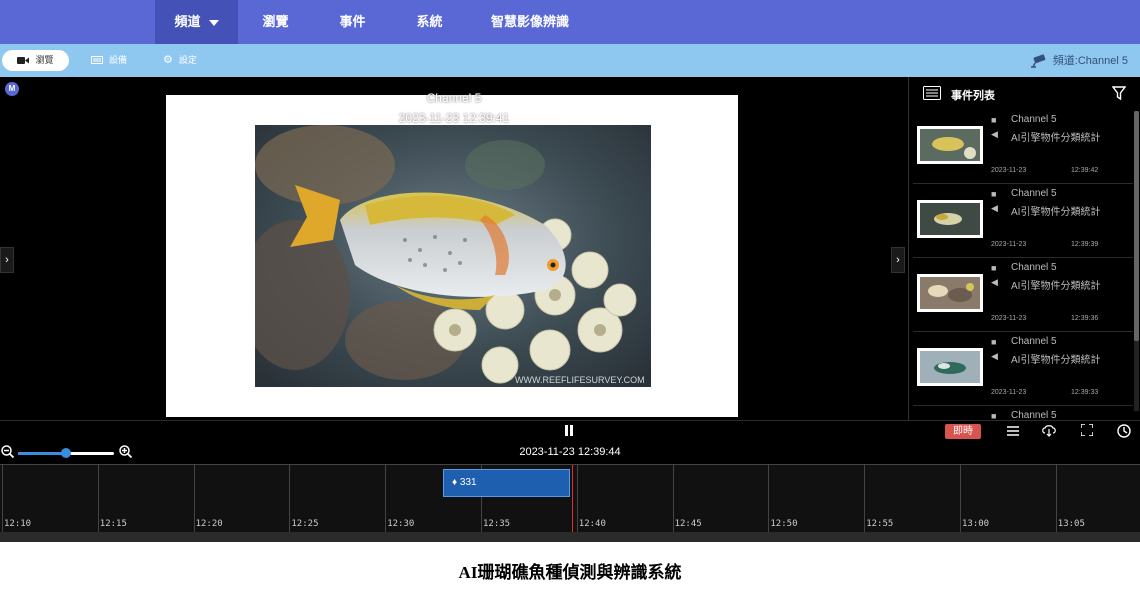 The width and height of the screenshot is (1140, 609). I want to click on timeline-tick-label: 12:40, so click(592, 524).